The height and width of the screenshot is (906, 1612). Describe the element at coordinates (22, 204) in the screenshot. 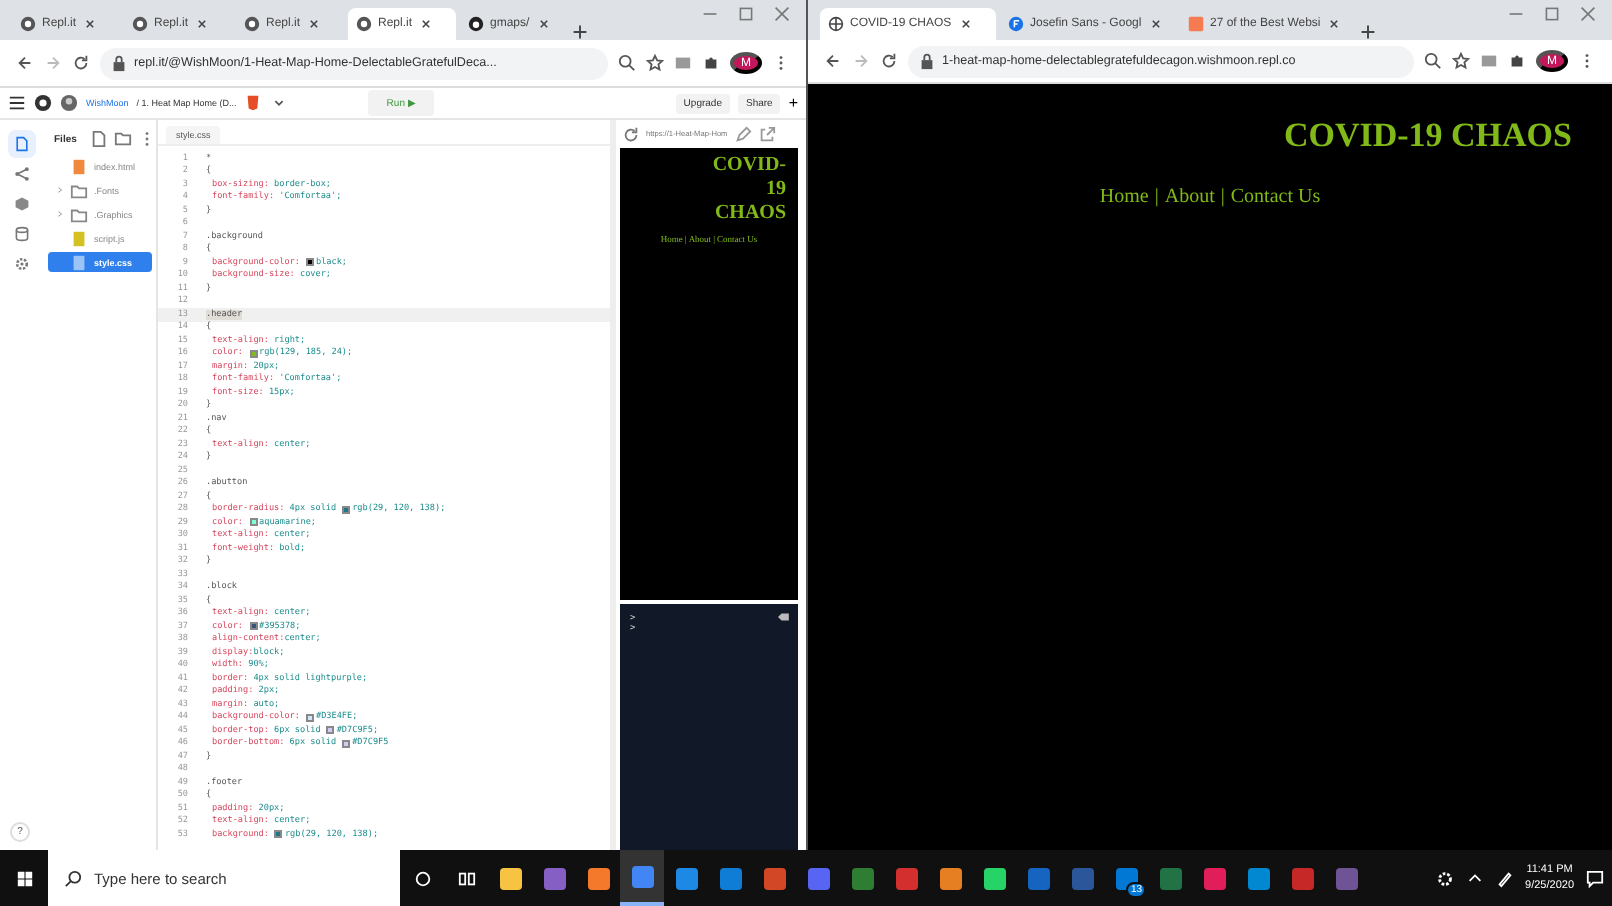

I see `cube-icon` at that location.